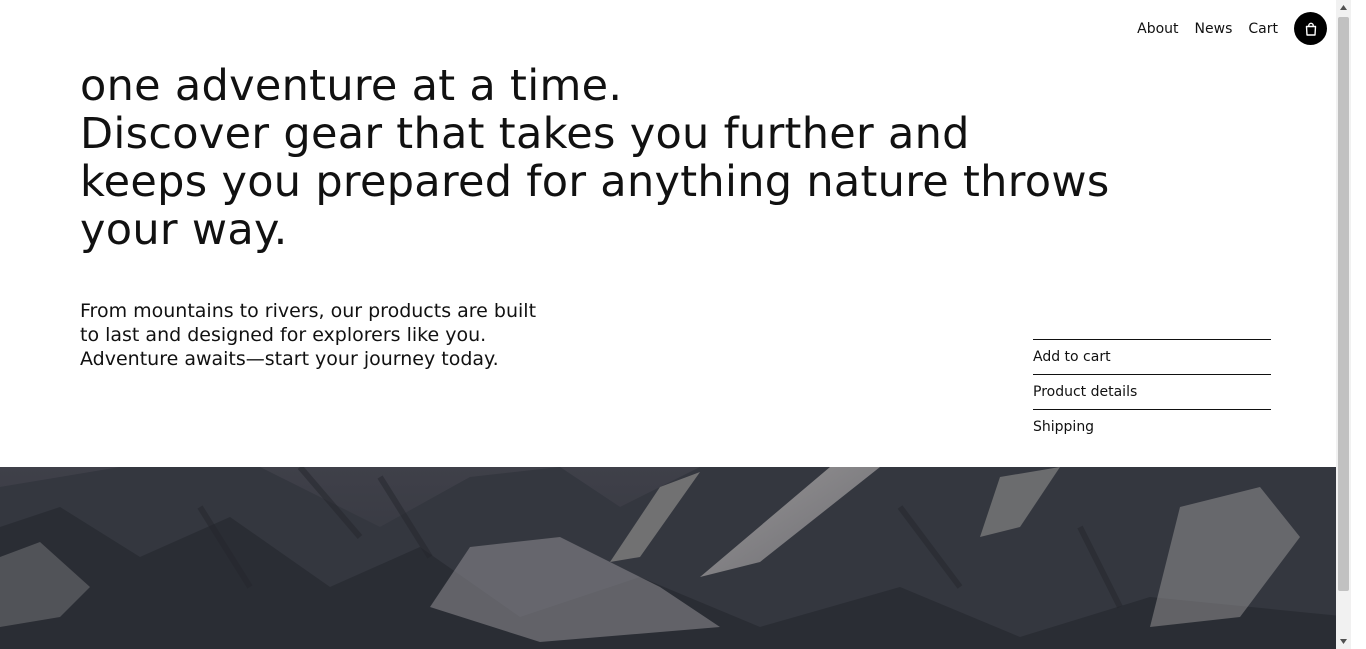  What do you see at coordinates (184, 230) in the screenshot?
I see `headline-line: your way.` at bounding box center [184, 230].